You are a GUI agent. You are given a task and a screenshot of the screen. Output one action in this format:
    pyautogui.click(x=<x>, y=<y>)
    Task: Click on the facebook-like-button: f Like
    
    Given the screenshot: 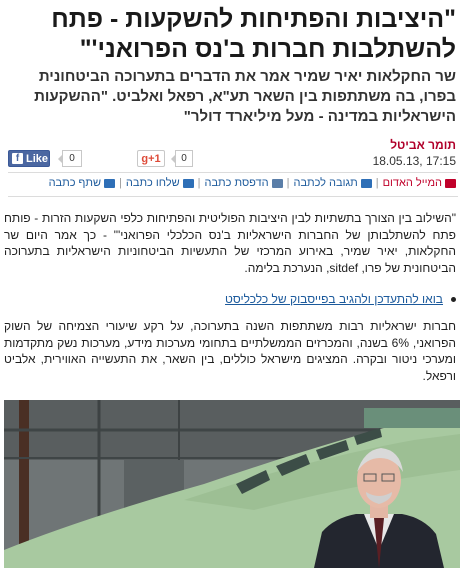 What is the action you would take?
    pyautogui.click(x=29, y=158)
    